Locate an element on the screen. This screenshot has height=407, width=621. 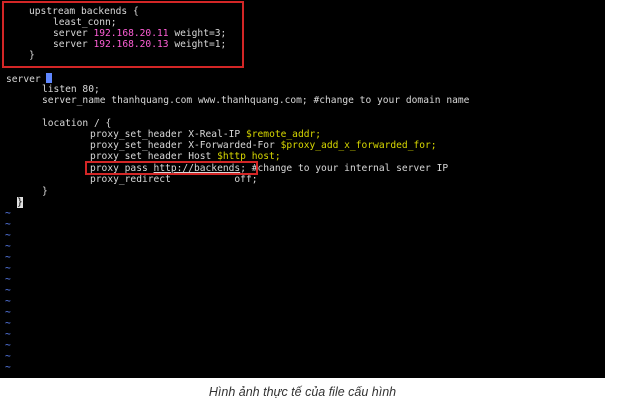
nginx-variable: $remote_addr; is located at coordinates (283, 134).